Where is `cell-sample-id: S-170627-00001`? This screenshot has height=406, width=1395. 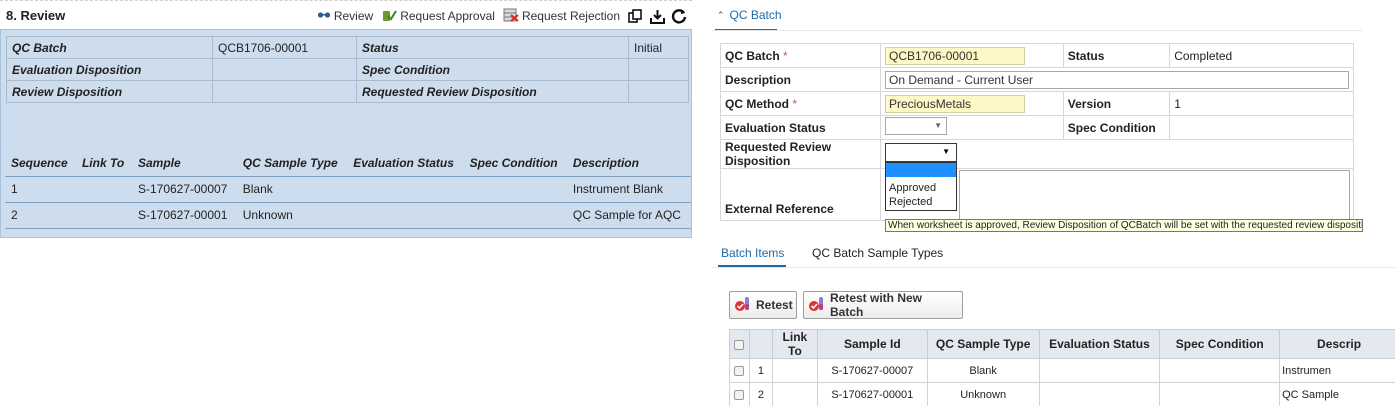
cell-sample-id: S-170627-00001 is located at coordinates (872, 394).